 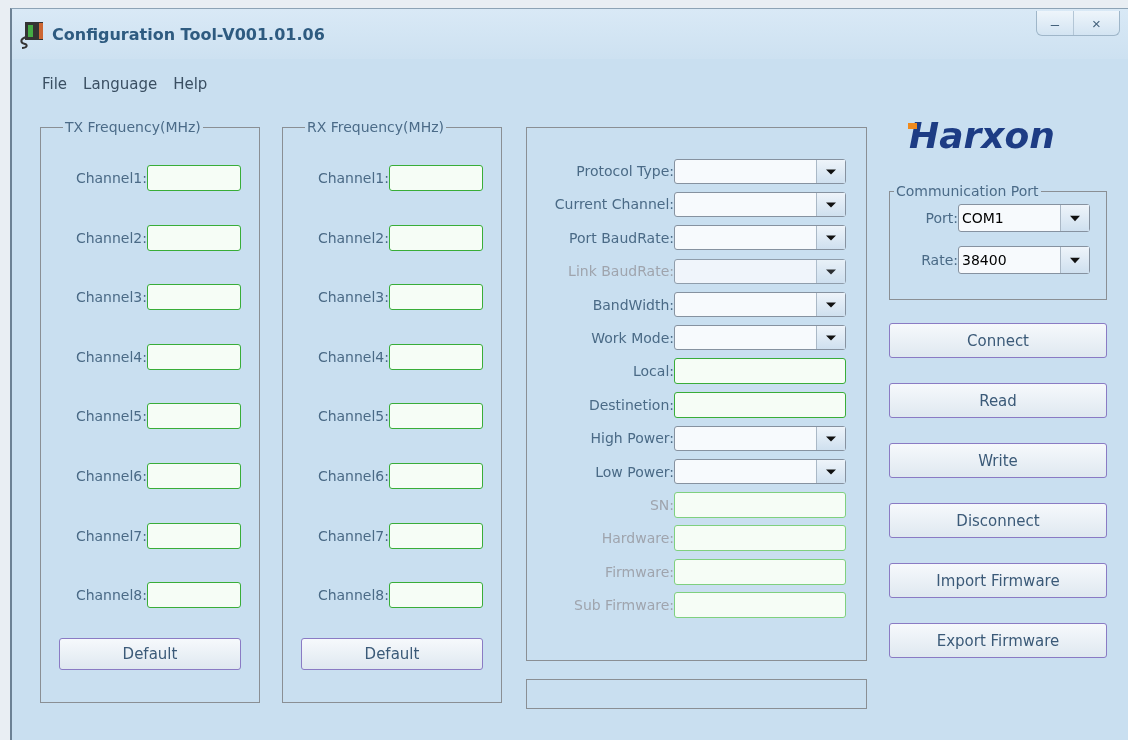 What do you see at coordinates (998, 460) in the screenshot?
I see `action-button: Write` at bounding box center [998, 460].